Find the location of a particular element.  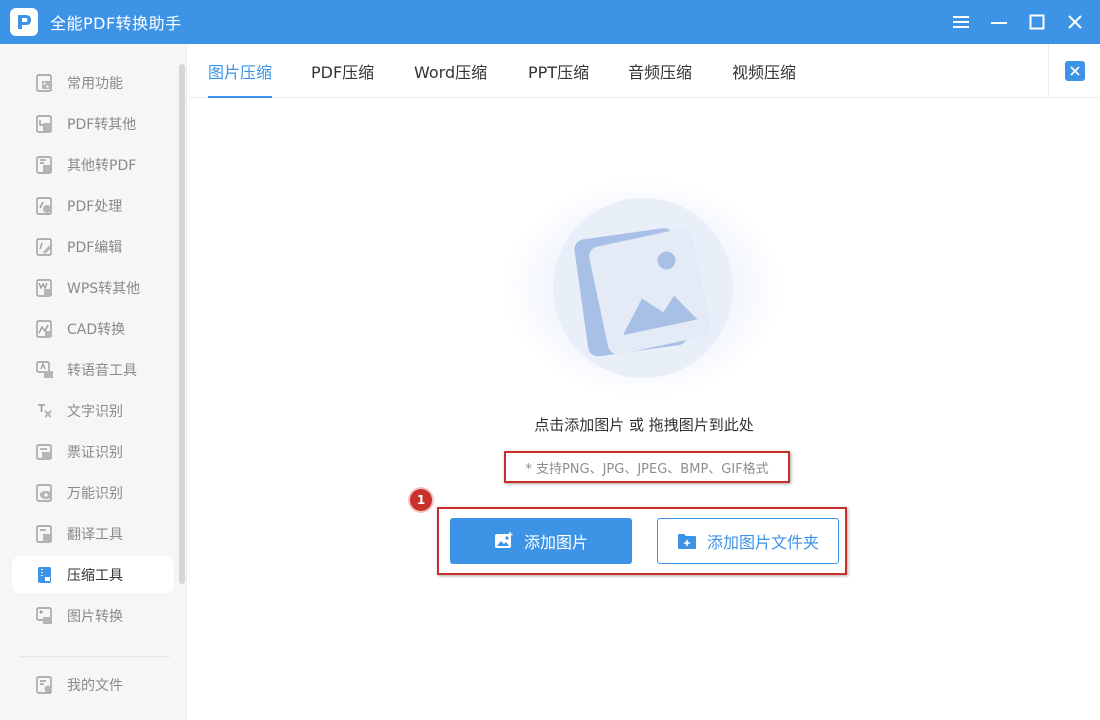

sidebar-item-label: 转语音工具 is located at coordinates (102, 371).